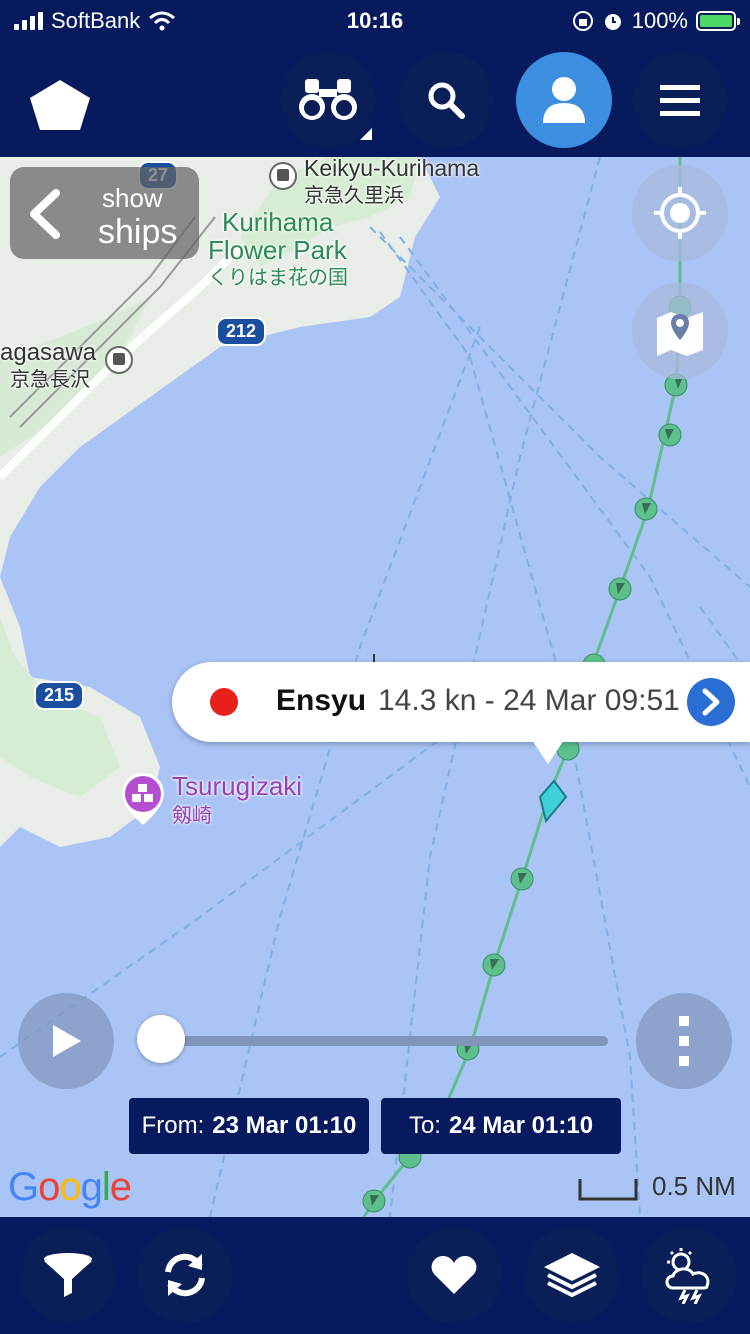  I want to click on play-button, so click(66, 1041).